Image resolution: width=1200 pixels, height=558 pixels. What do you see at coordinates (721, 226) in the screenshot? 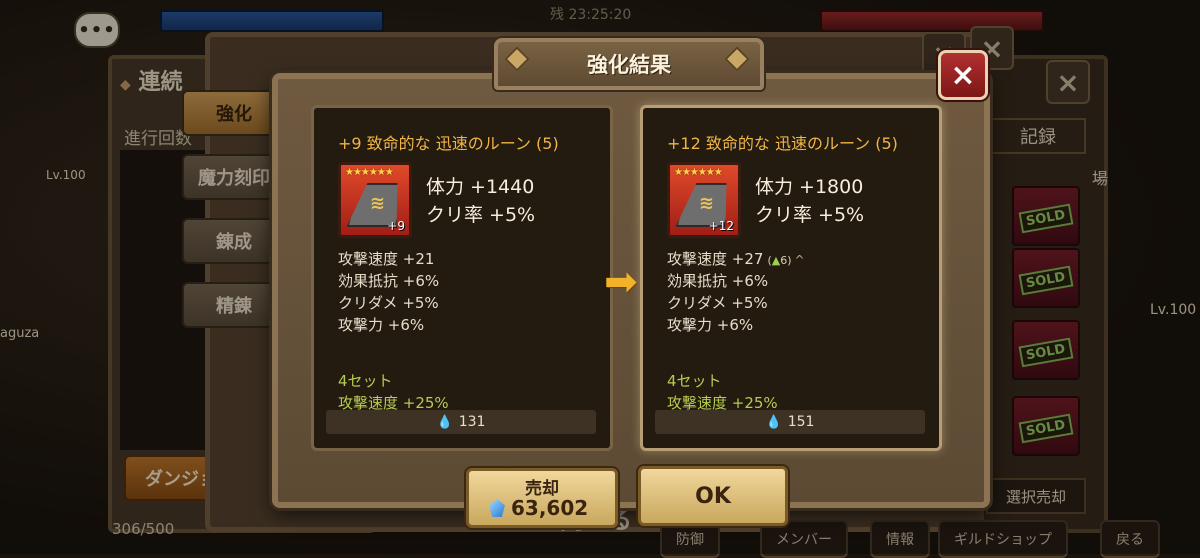
I see `rune-level-badge: +12` at bounding box center [721, 226].